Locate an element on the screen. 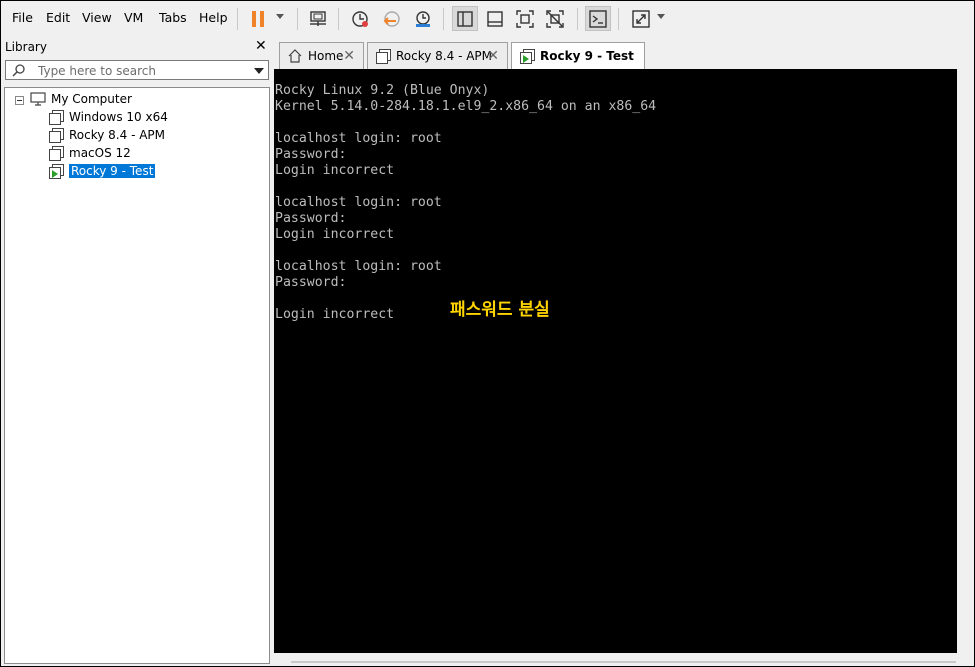  password-lost-annotation: 패스워드 분실 is located at coordinates (500, 310).